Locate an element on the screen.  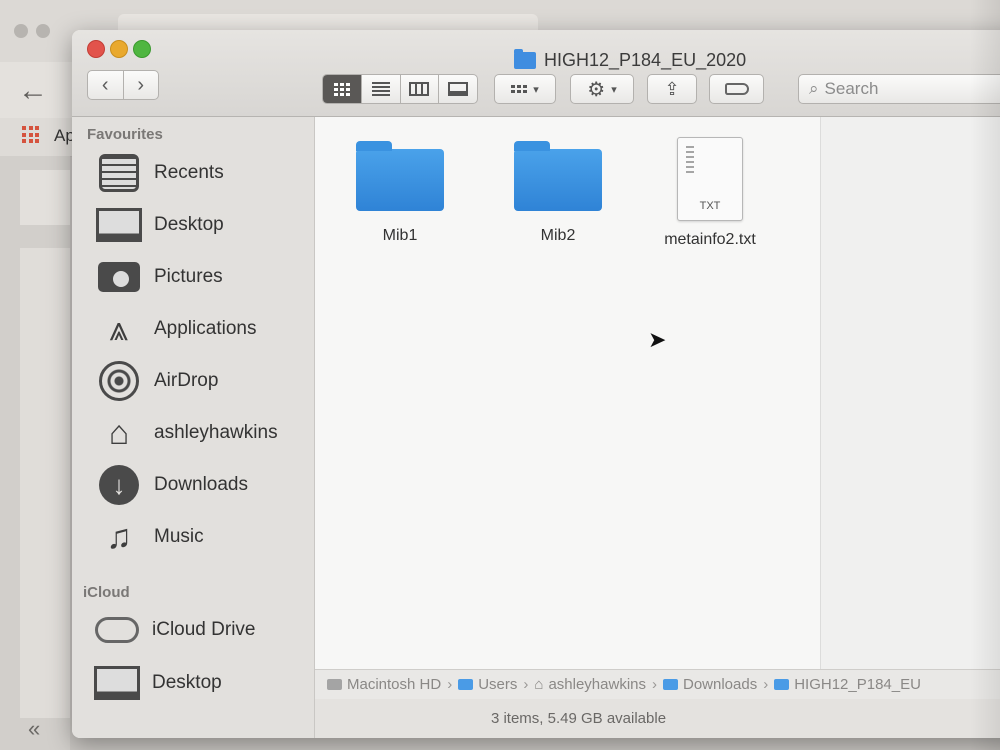
icon-view-button is located at coordinates (342, 89).